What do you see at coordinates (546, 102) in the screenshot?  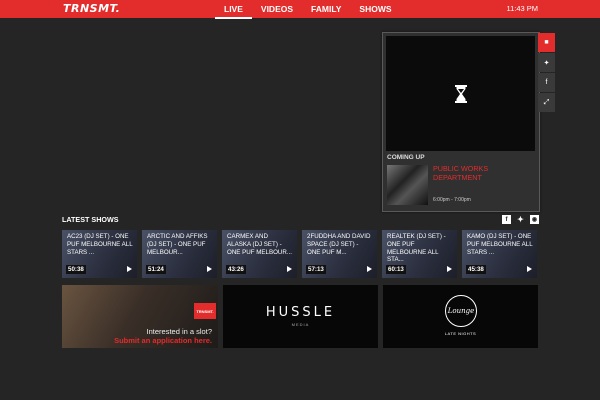 I see `expand-icon: ⤢` at bounding box center [546, 102].